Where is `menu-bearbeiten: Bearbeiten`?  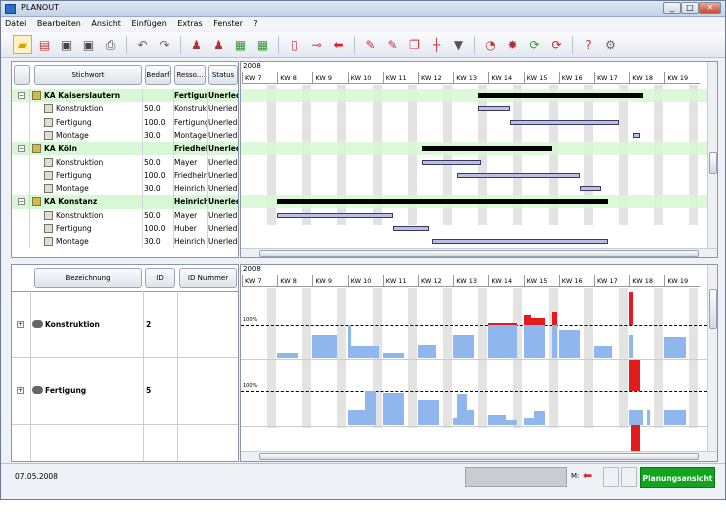 menu-bearbeiten: Bearbeiten is located at coordinates (59, 23).